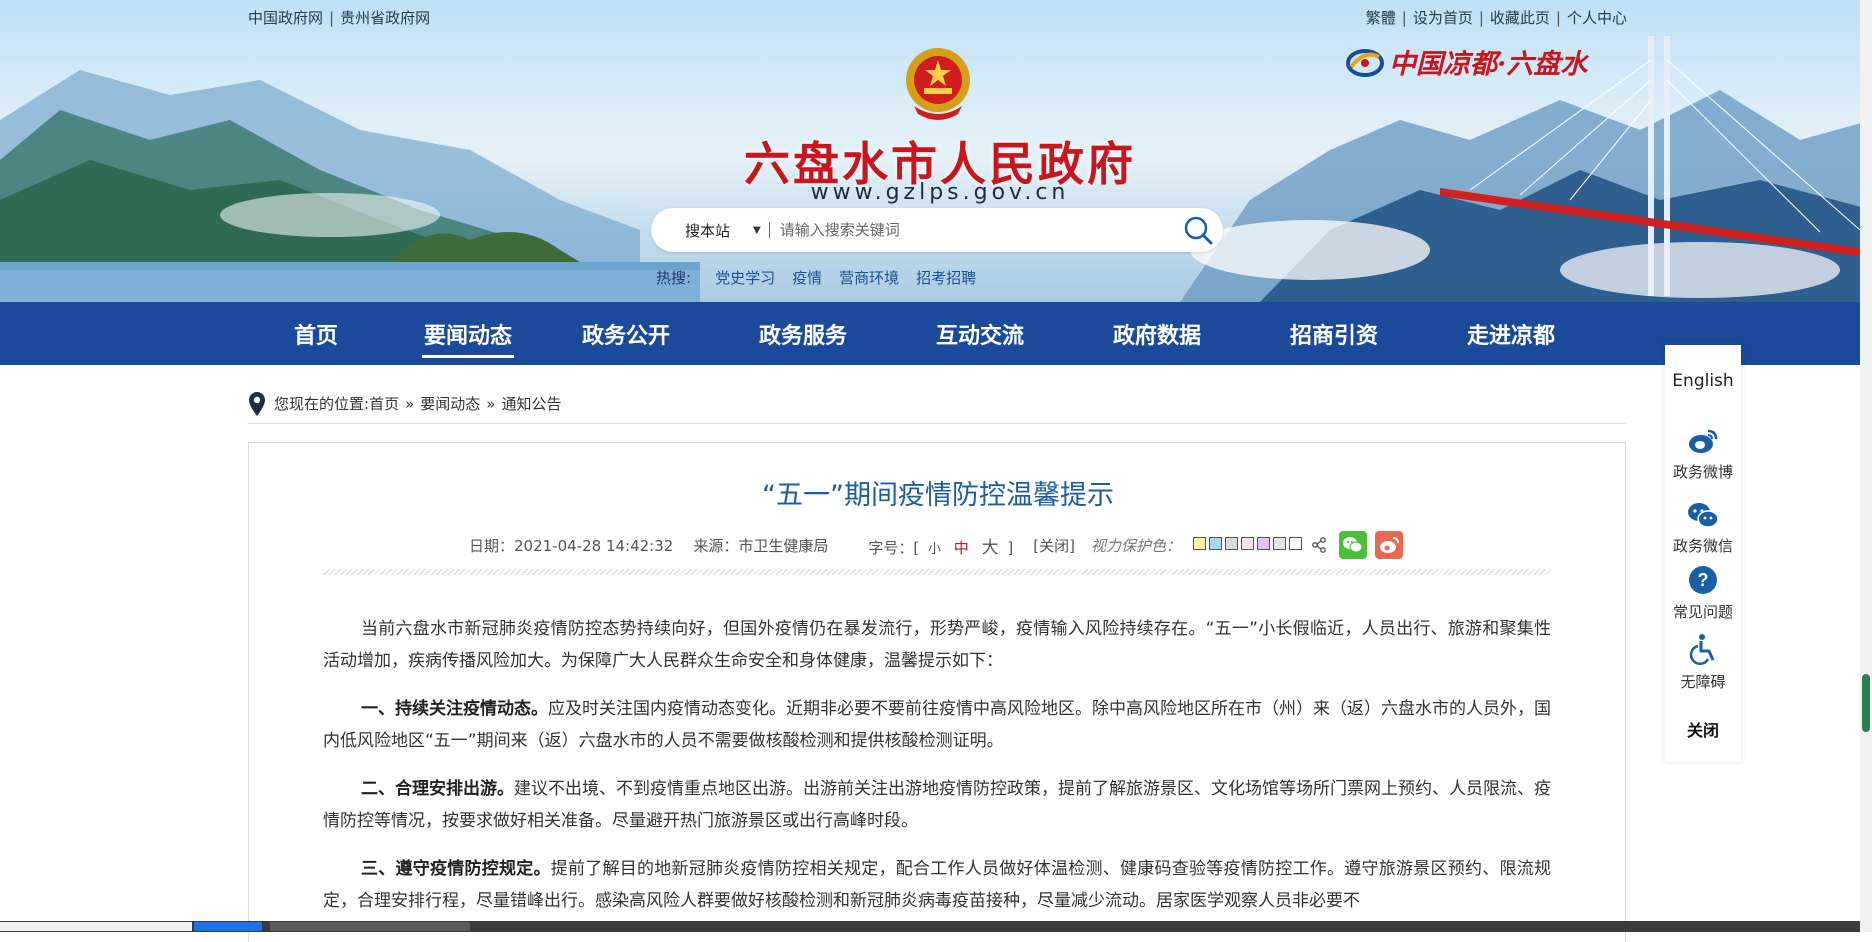  Describe the element at coordinates (1866, 466) in the screenshot. I see `vertical-scrollbar` at that location.